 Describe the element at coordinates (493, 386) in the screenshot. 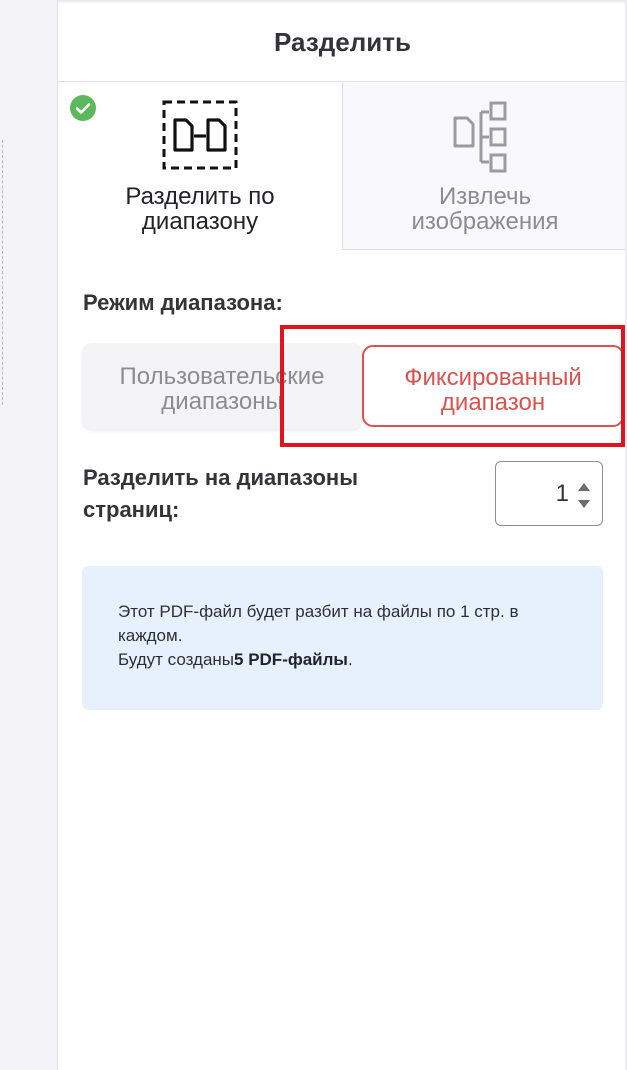

I see `fixed-range-button: Фиксированный диапазон` at that location.